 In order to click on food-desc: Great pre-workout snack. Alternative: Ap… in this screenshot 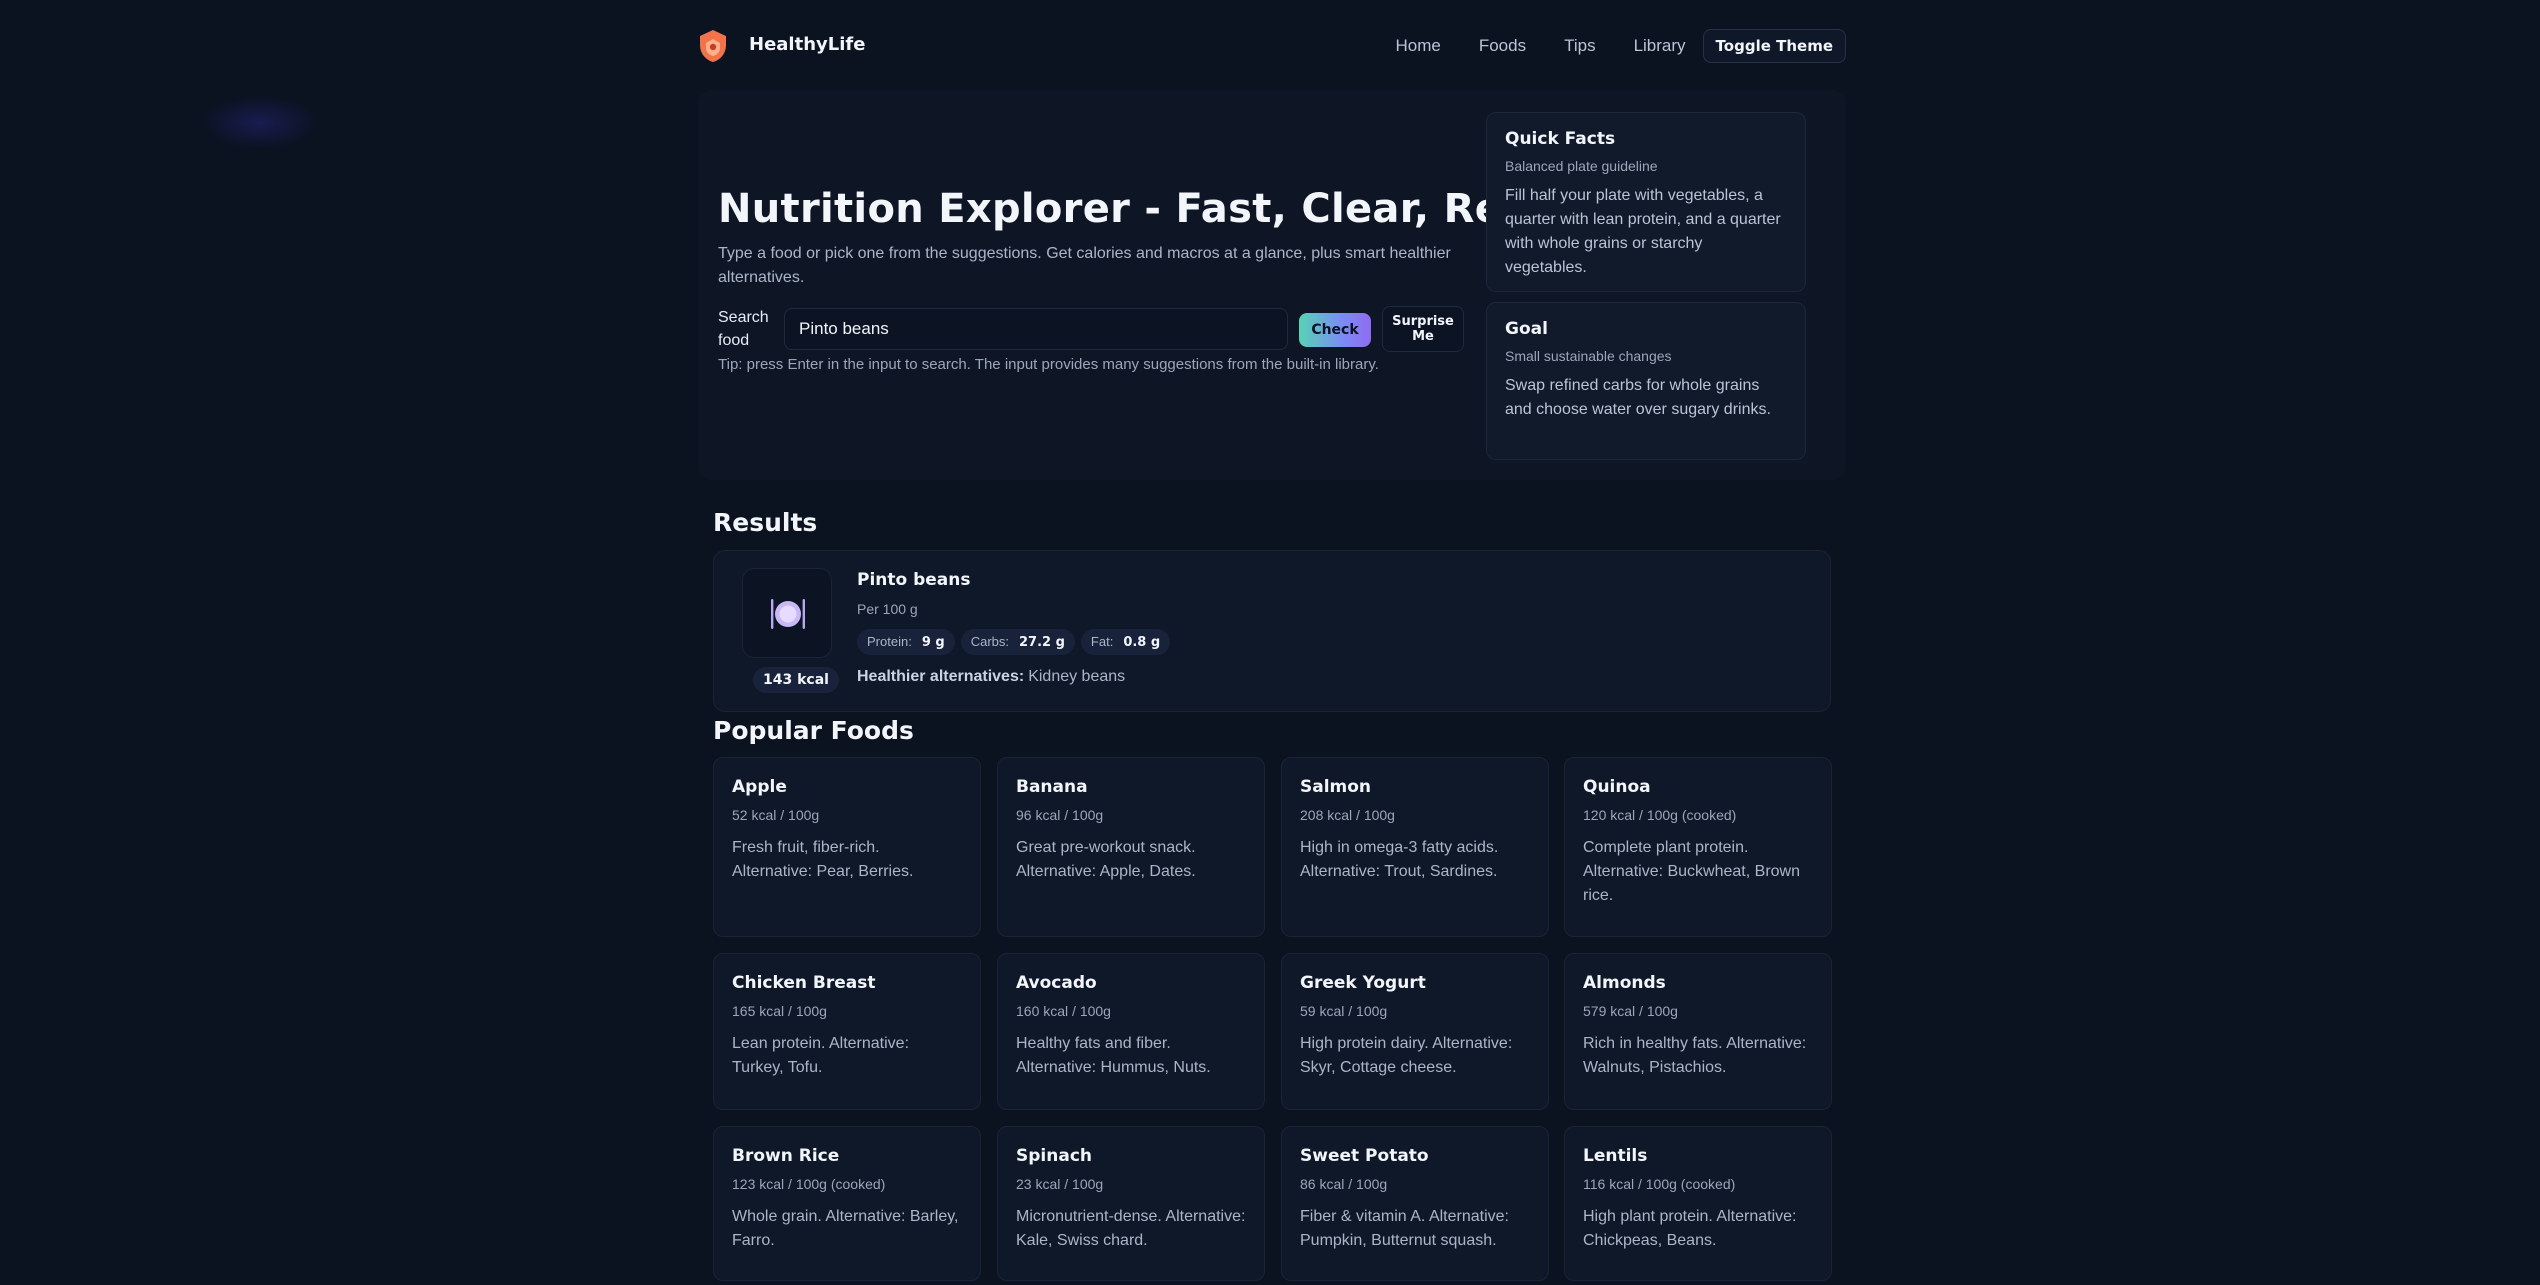, I will do `click(1106, 859)`.